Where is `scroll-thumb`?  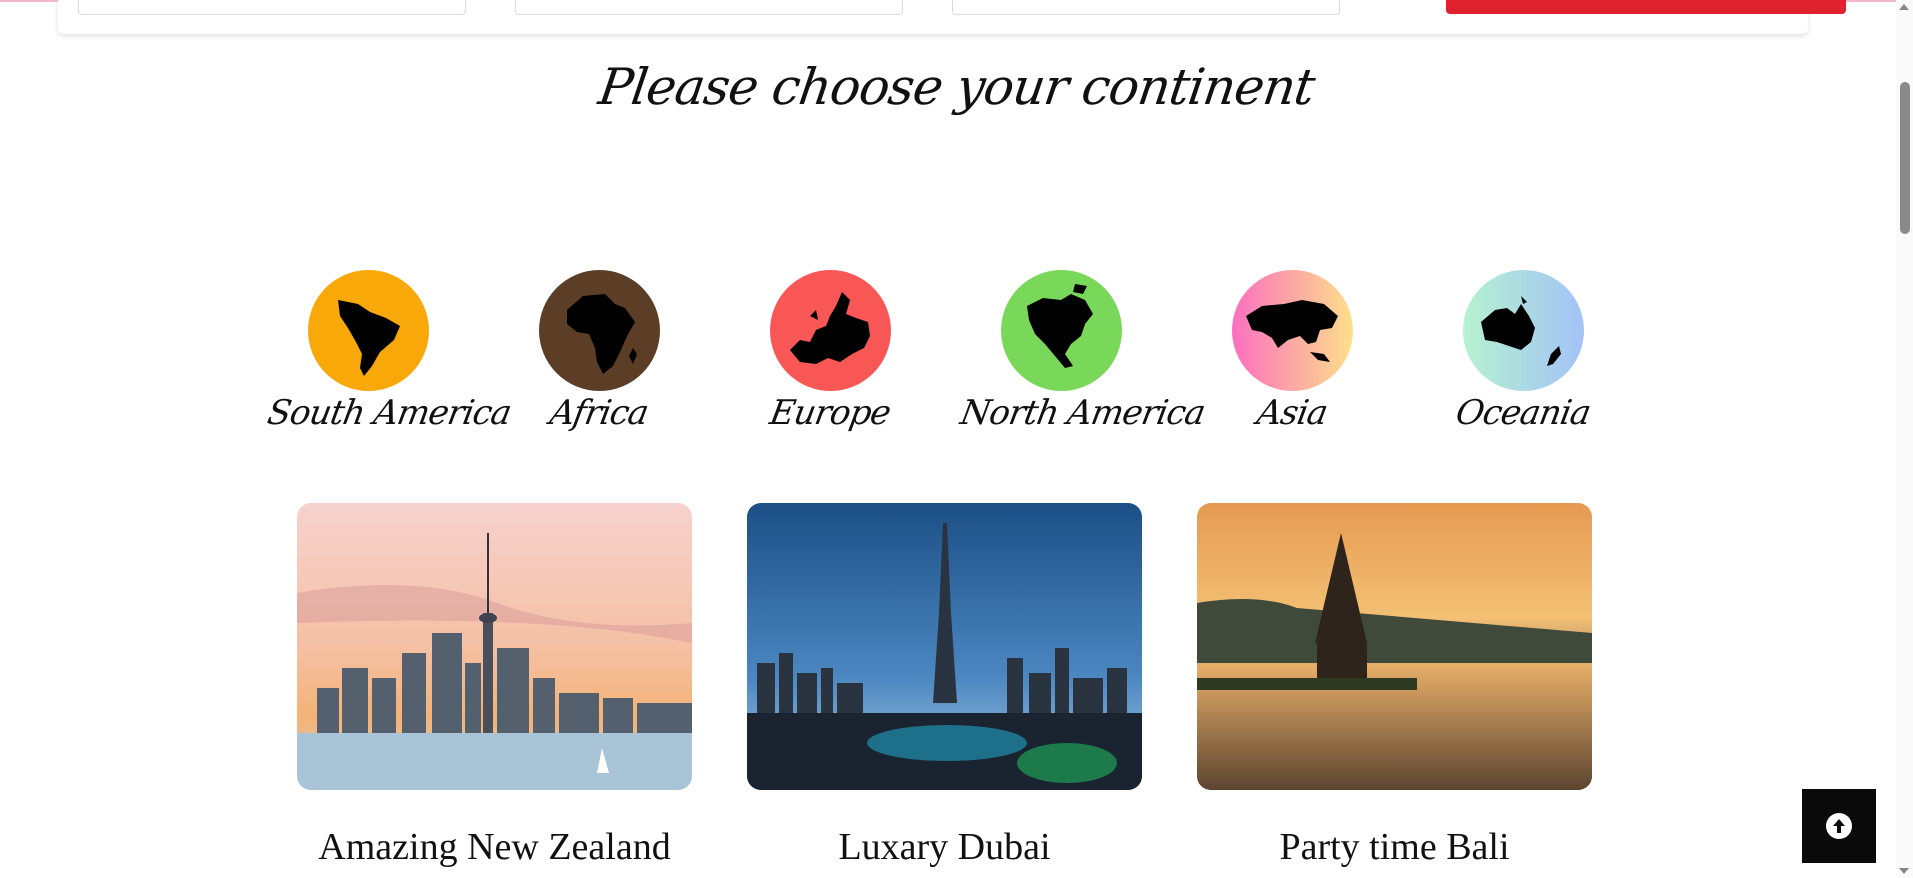
scroll-thumb is located at coordinates (1905, 158).